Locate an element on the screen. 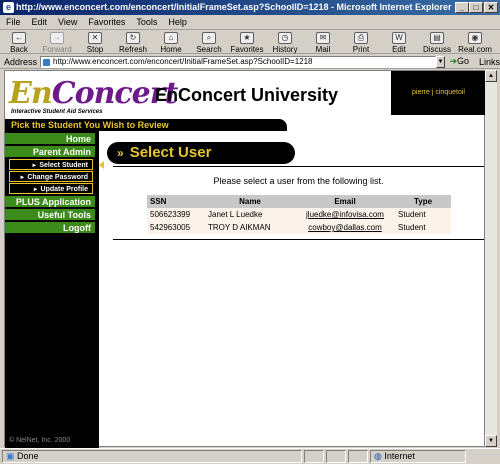 The image size is (500, 464). logo-brand-a: En is located at coordinates (31, 93).